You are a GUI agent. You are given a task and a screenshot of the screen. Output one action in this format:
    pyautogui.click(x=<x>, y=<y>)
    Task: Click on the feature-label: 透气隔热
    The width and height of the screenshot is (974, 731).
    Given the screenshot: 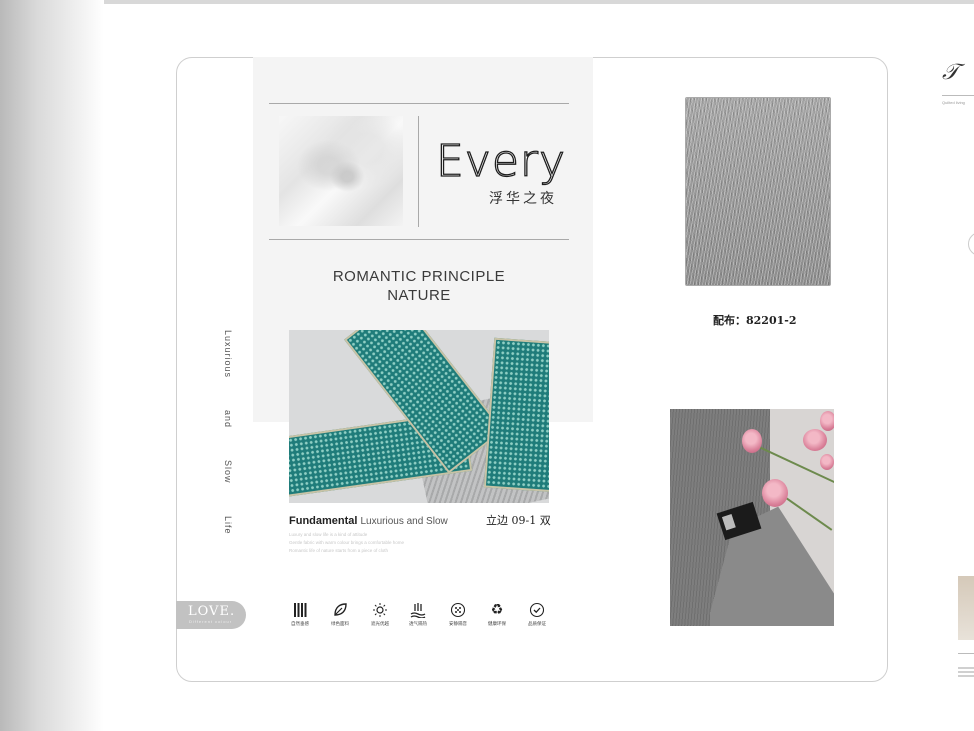 What is the action you would take?
    pyautogui.click(x=418, y=623)
    